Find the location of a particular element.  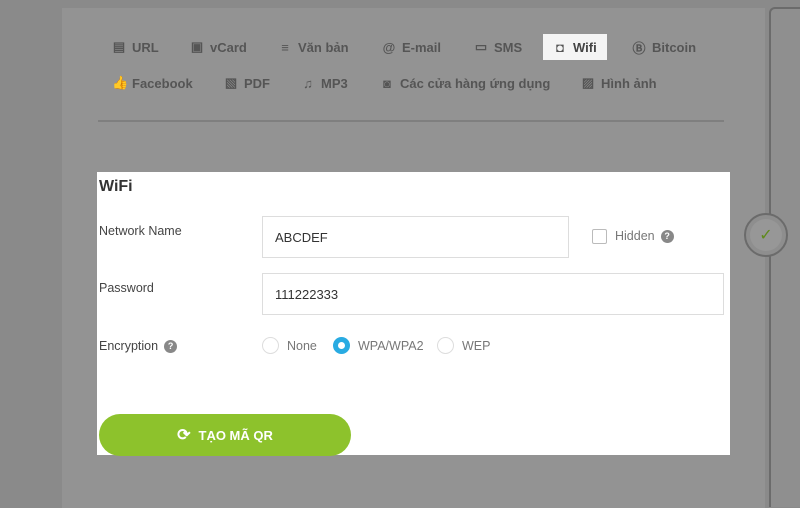

at-icon: @ is located at coordinates (389, 47).